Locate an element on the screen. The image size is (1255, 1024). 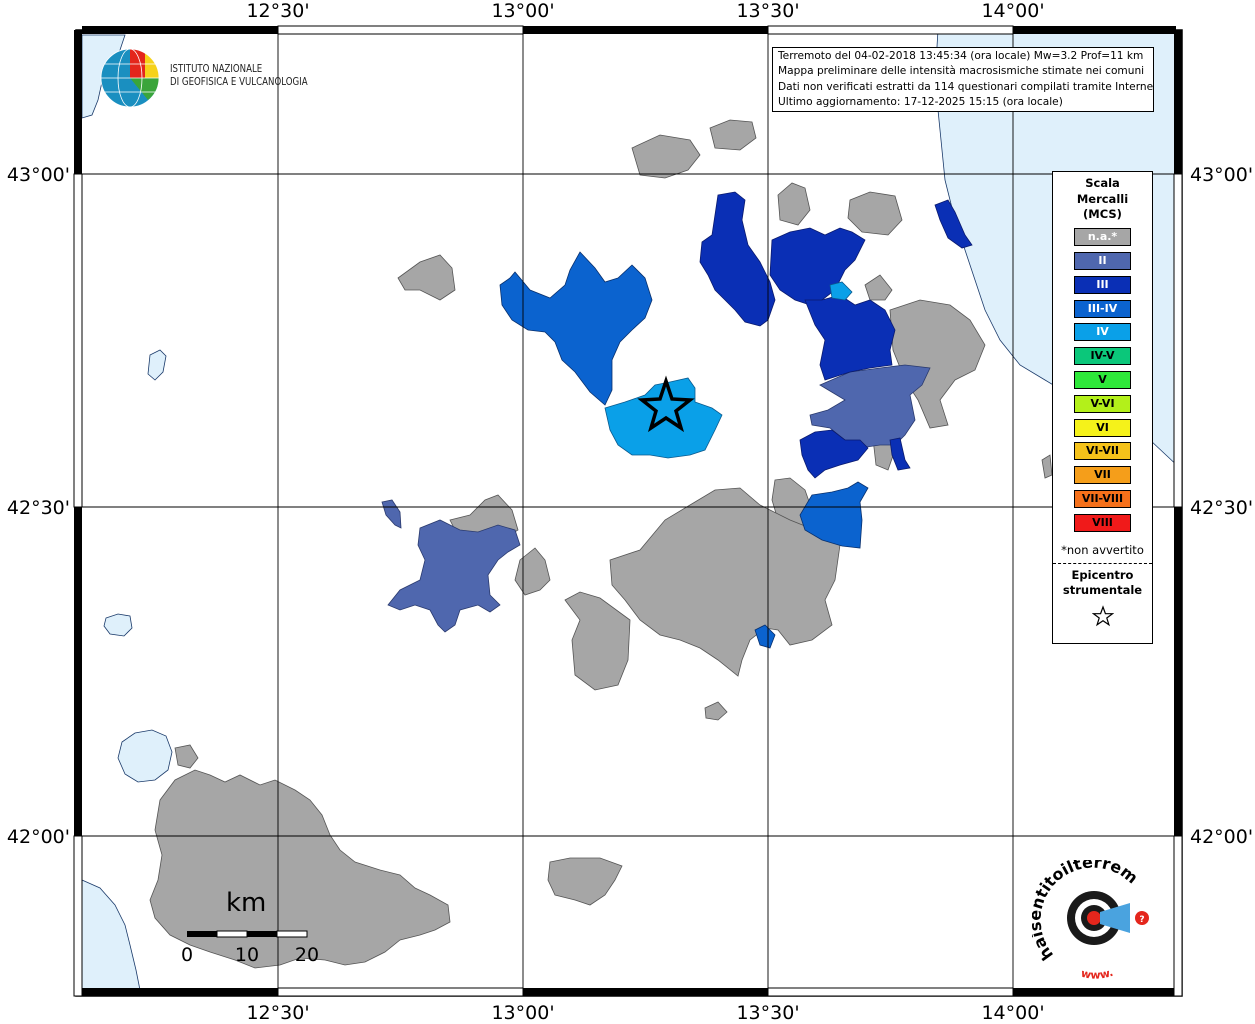
legend-title: Scala Mercalli (MCS) is located at coordinates (1102, 199).